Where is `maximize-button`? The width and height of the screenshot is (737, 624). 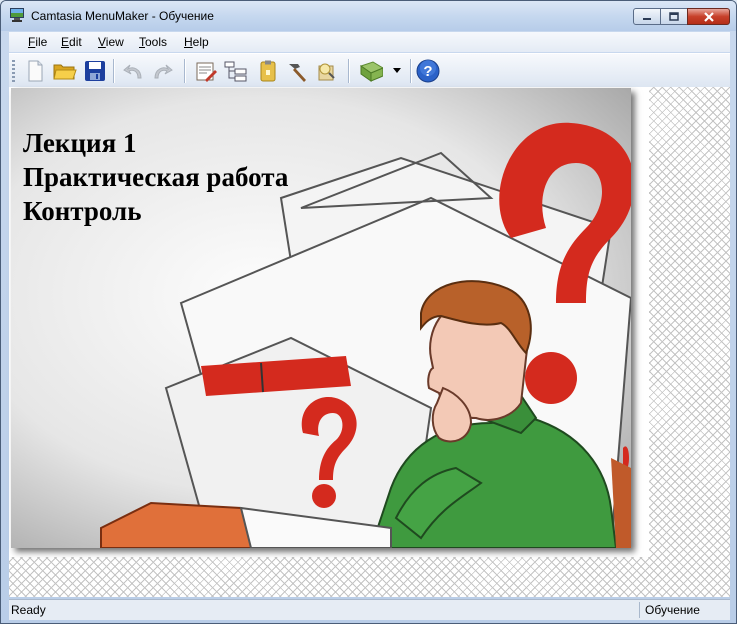
maximize-button is located at coordinates (674, 16).